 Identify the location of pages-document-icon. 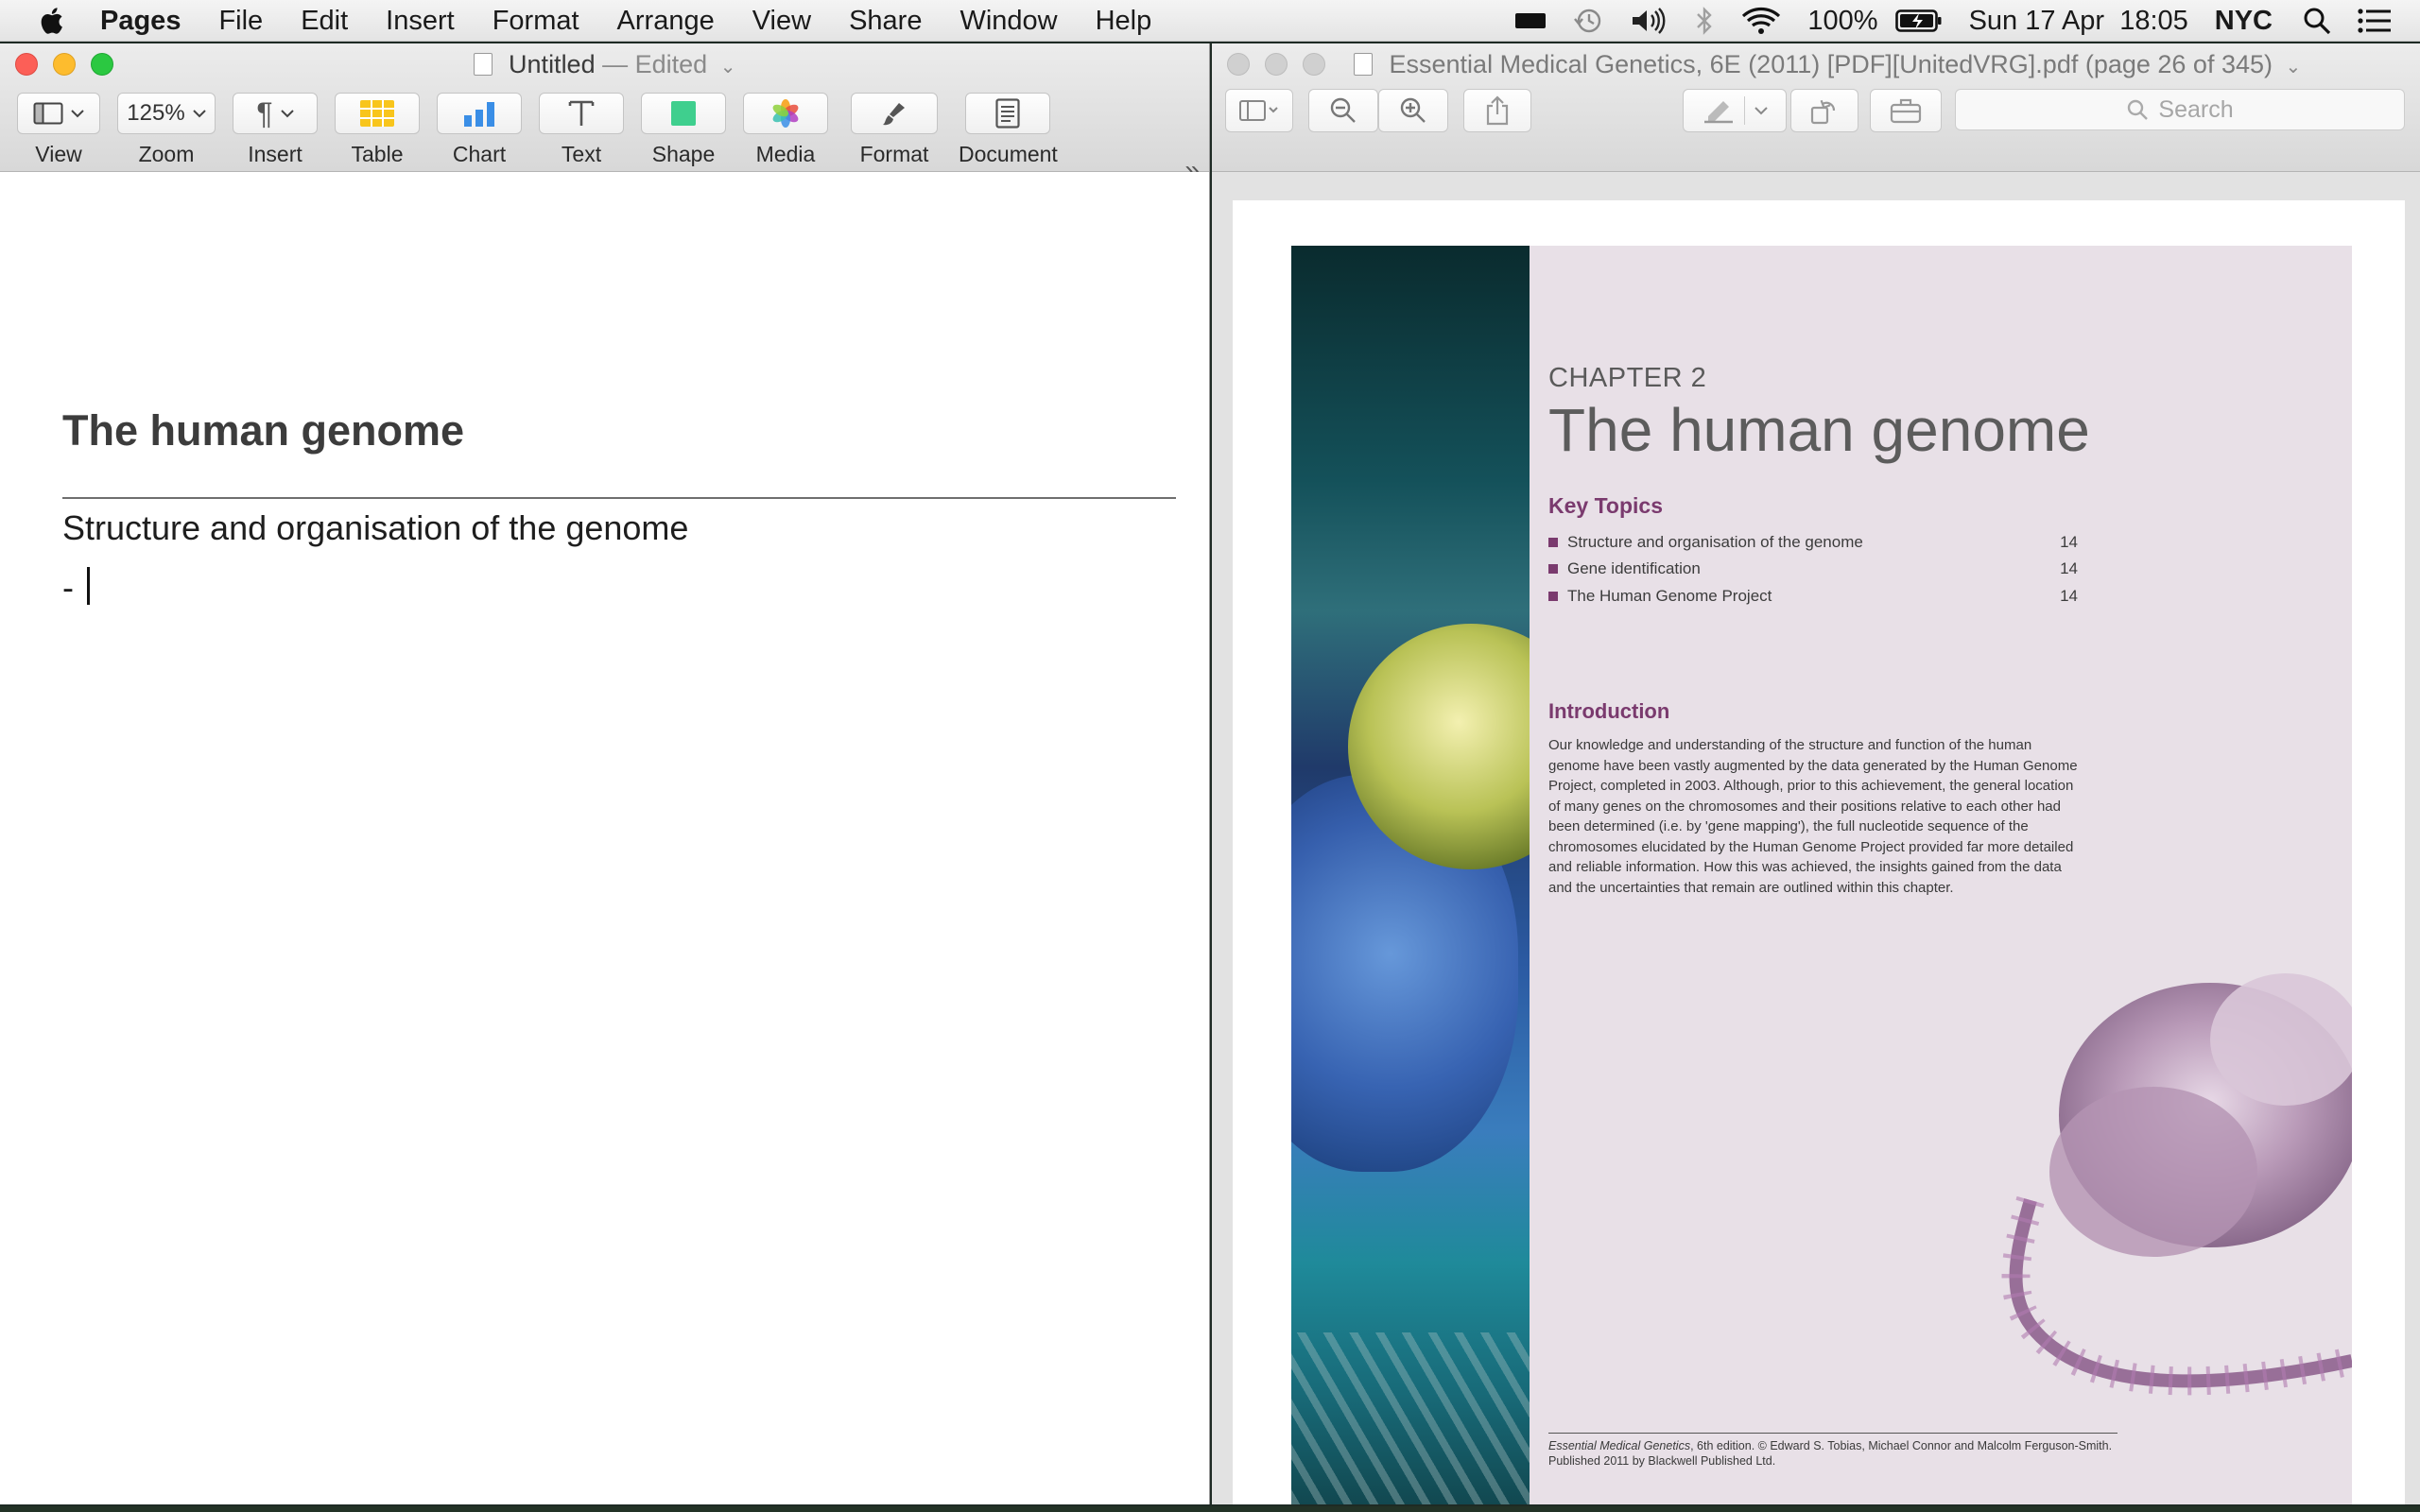
(483, 64).